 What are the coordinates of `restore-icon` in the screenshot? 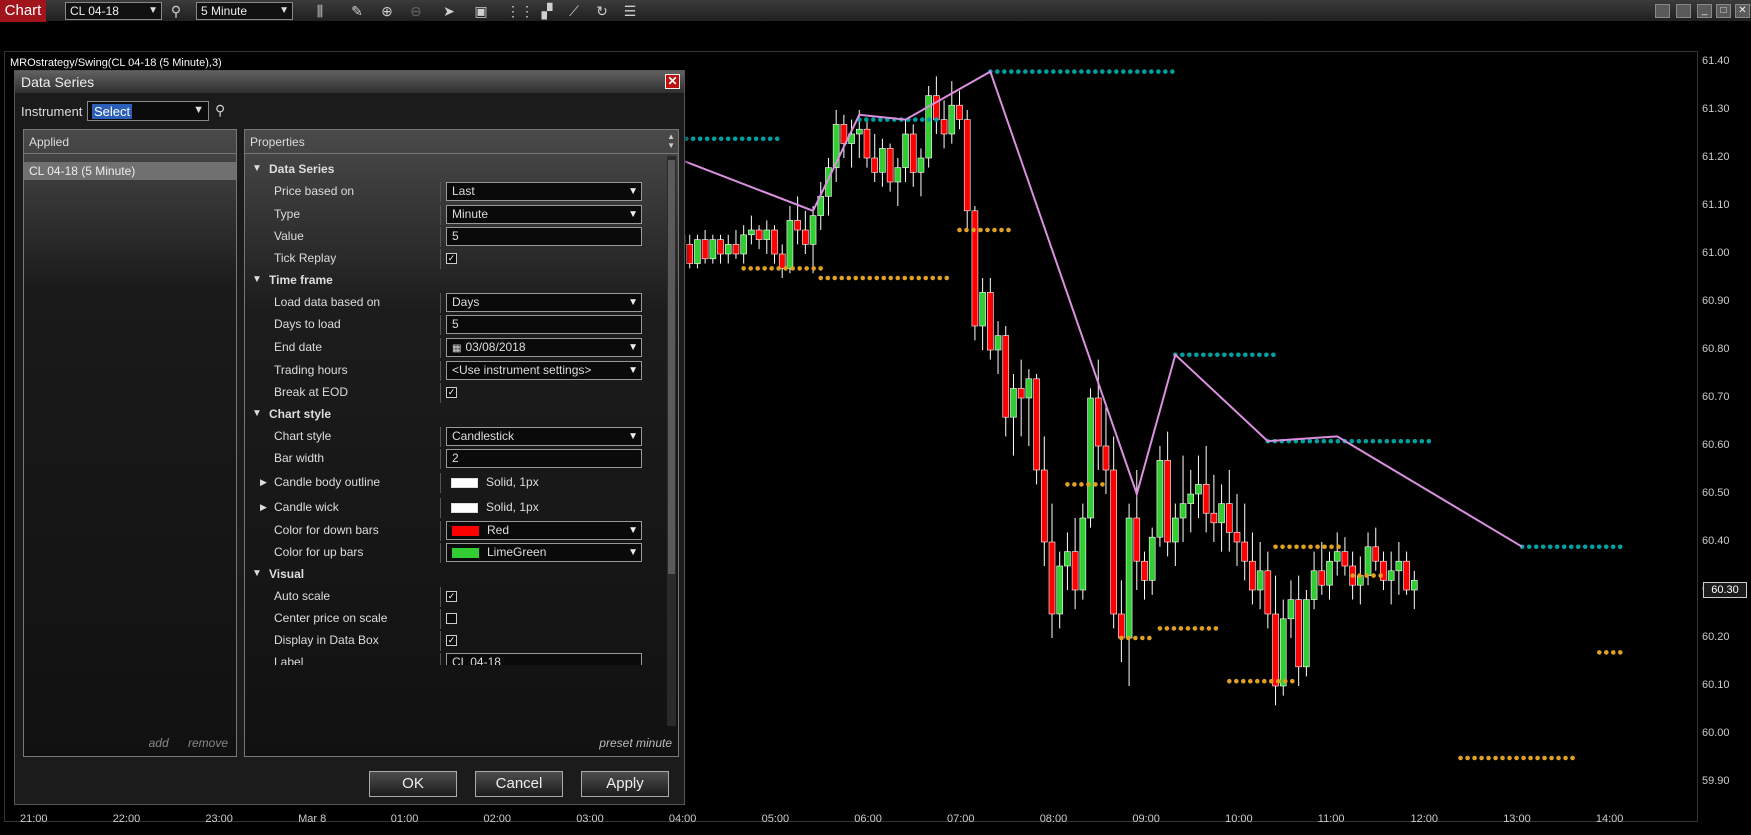 It's located at (1662, 11).